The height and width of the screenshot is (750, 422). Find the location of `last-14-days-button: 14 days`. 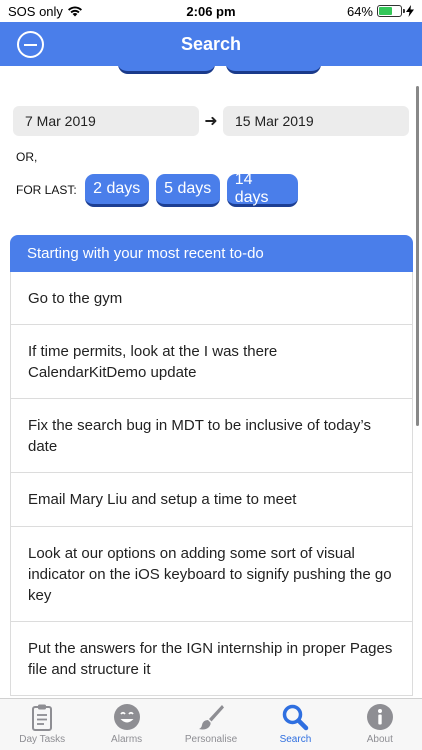

last-14-days-button: 14 days is located at coordinates (262, 189).